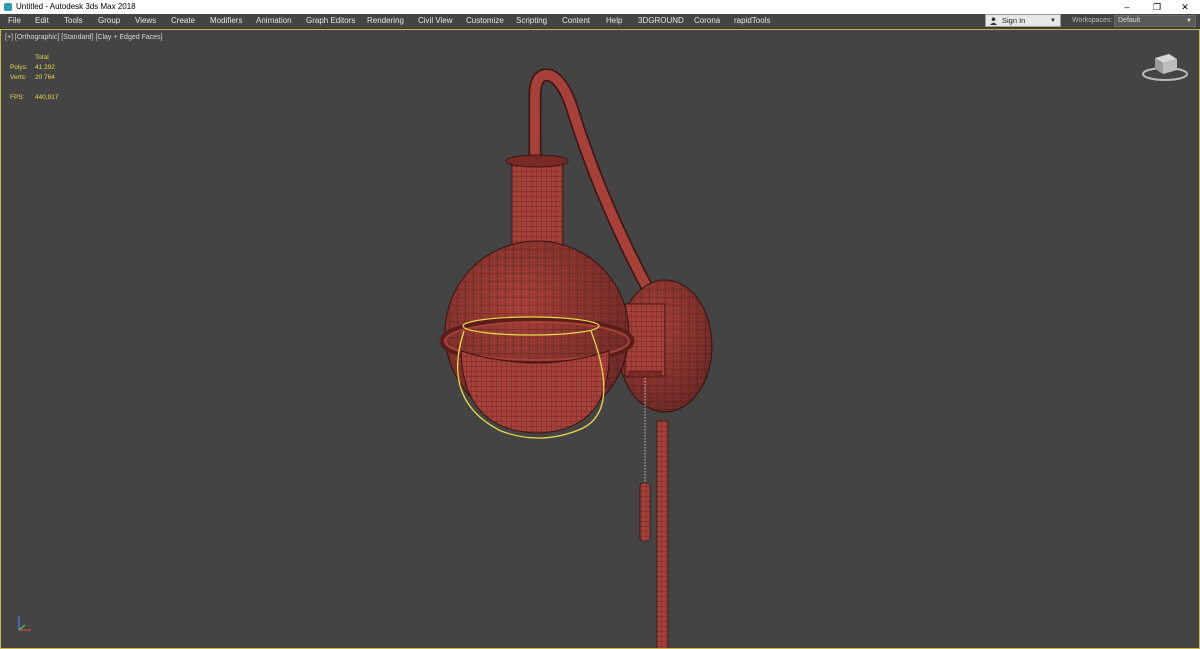 This screenshot has width=1200, height=649. Describe the element at coordinates (8, 7) in the screenshot. I see `app-icon` at that location.